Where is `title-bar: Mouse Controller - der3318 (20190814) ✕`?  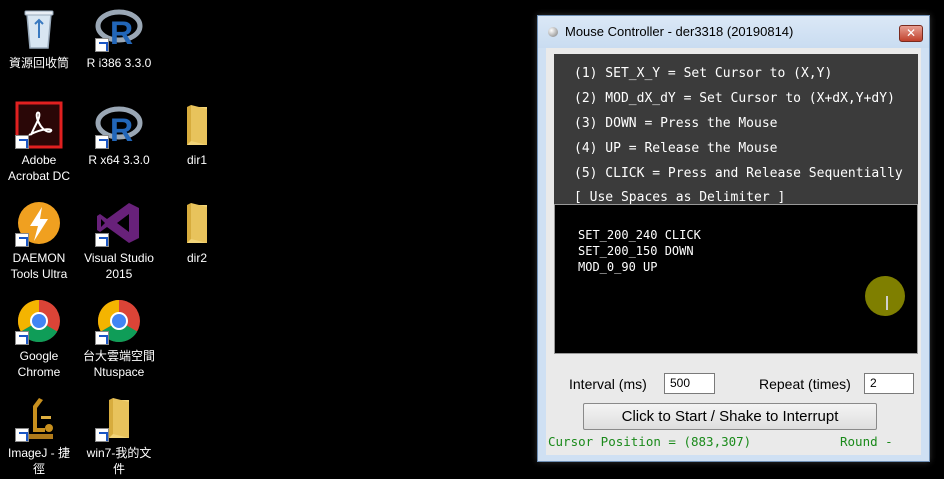 title-bar: Mouse Controller - der3318 (20190814) ✕ is located at coordinates (733, 32).